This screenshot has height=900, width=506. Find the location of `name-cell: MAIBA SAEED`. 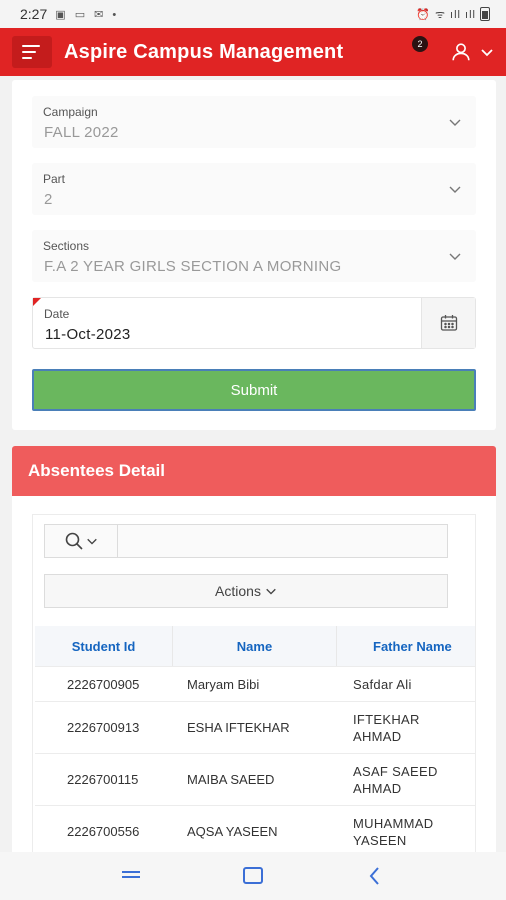

name-cell: MAIBA SAEED is located at coordinates (231, 779).